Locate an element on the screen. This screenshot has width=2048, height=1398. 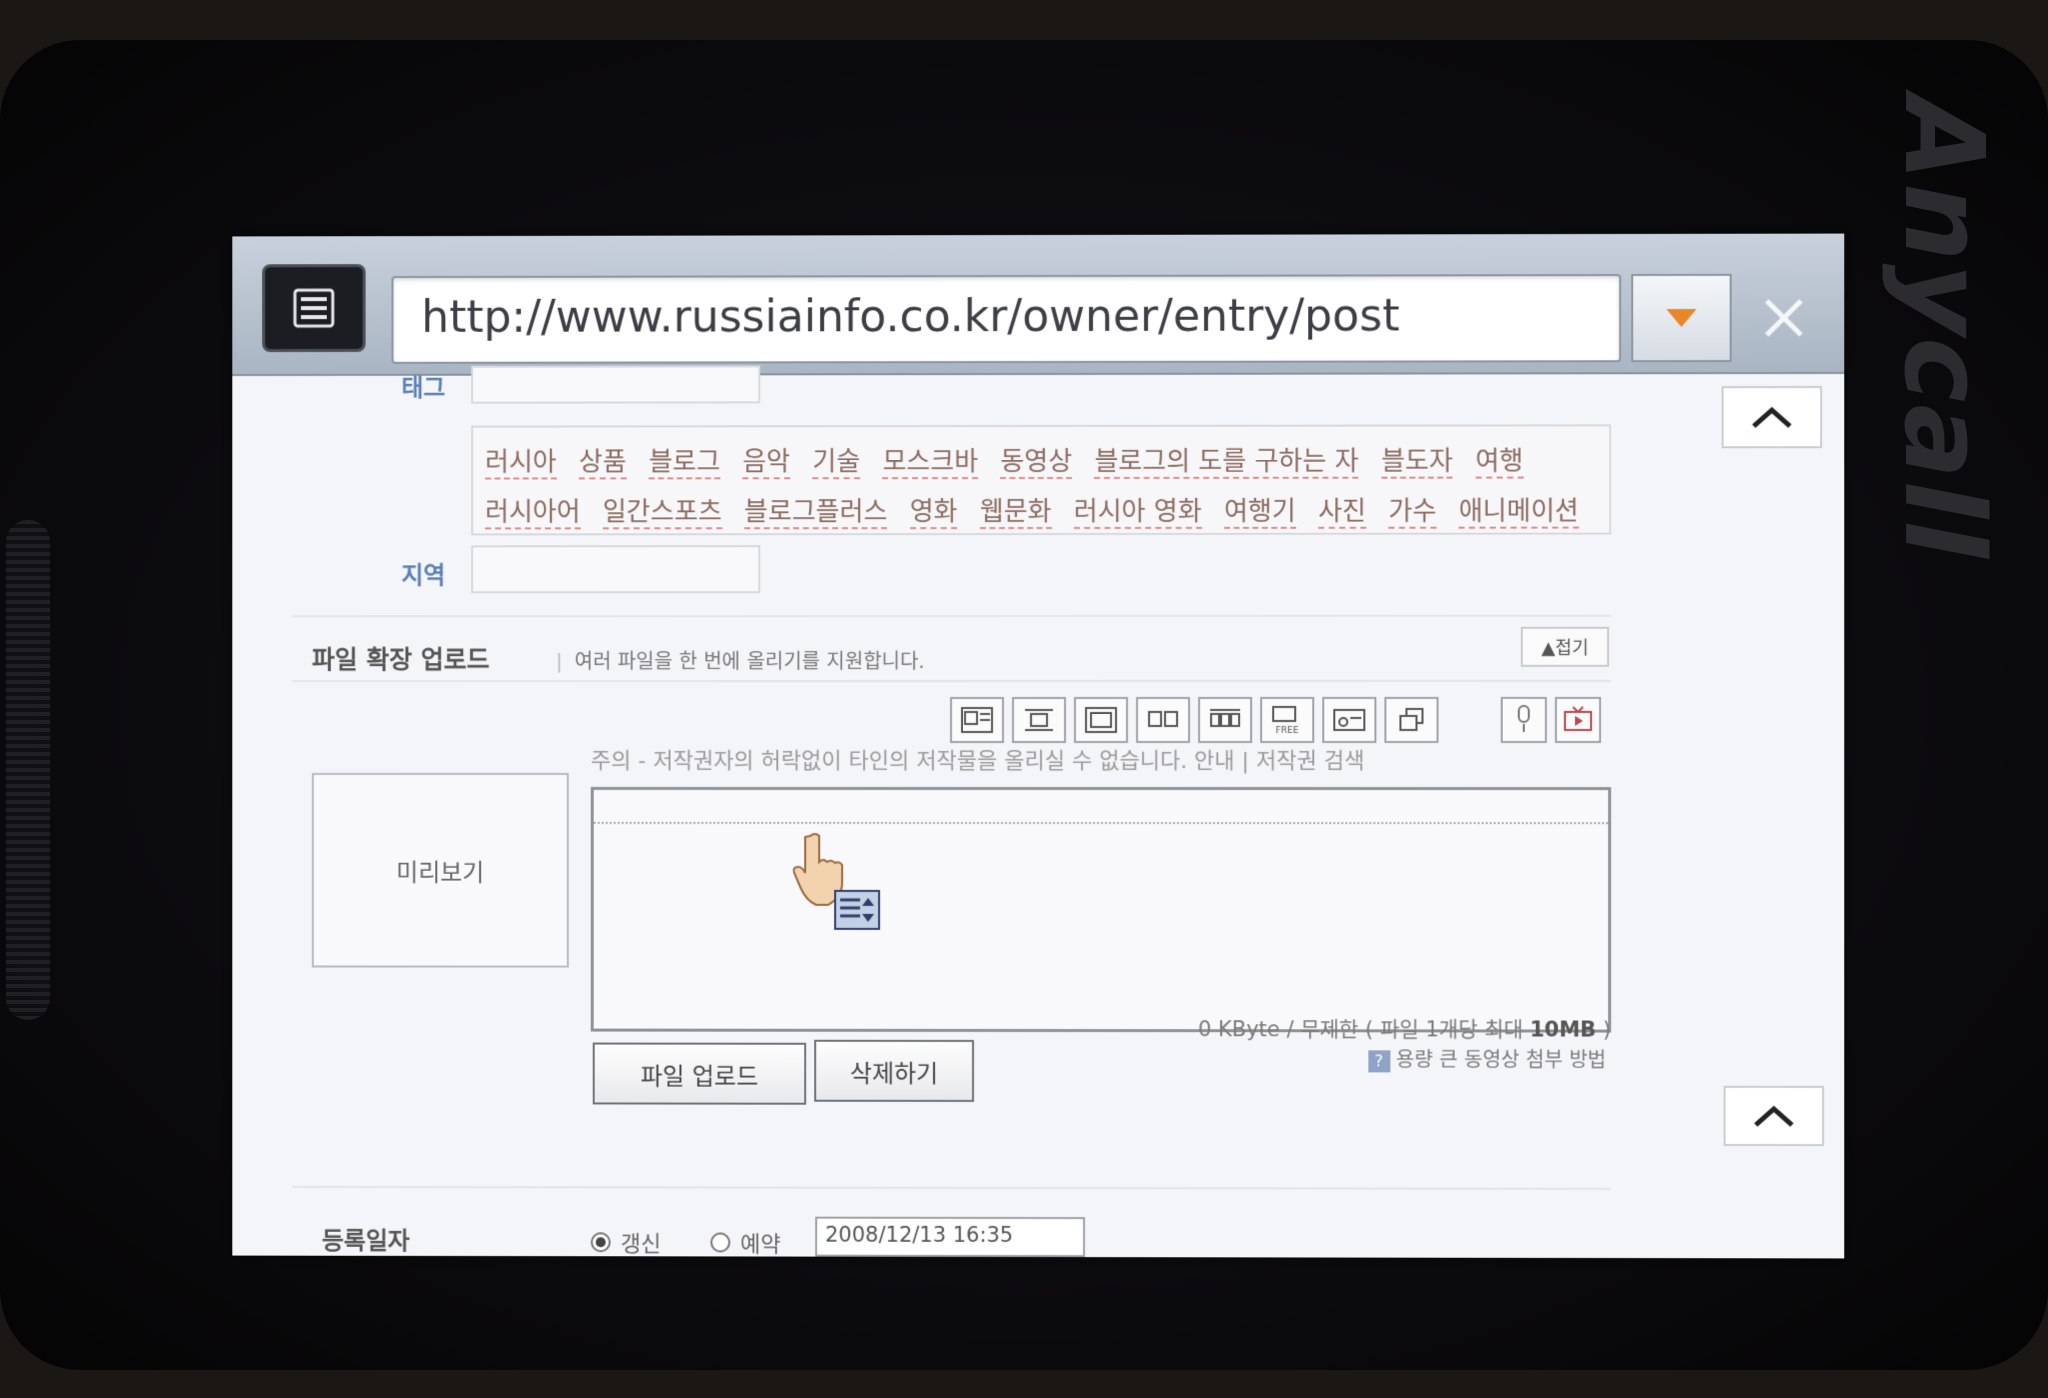
tag-item: 영화 is located at coordinates (933, 513).